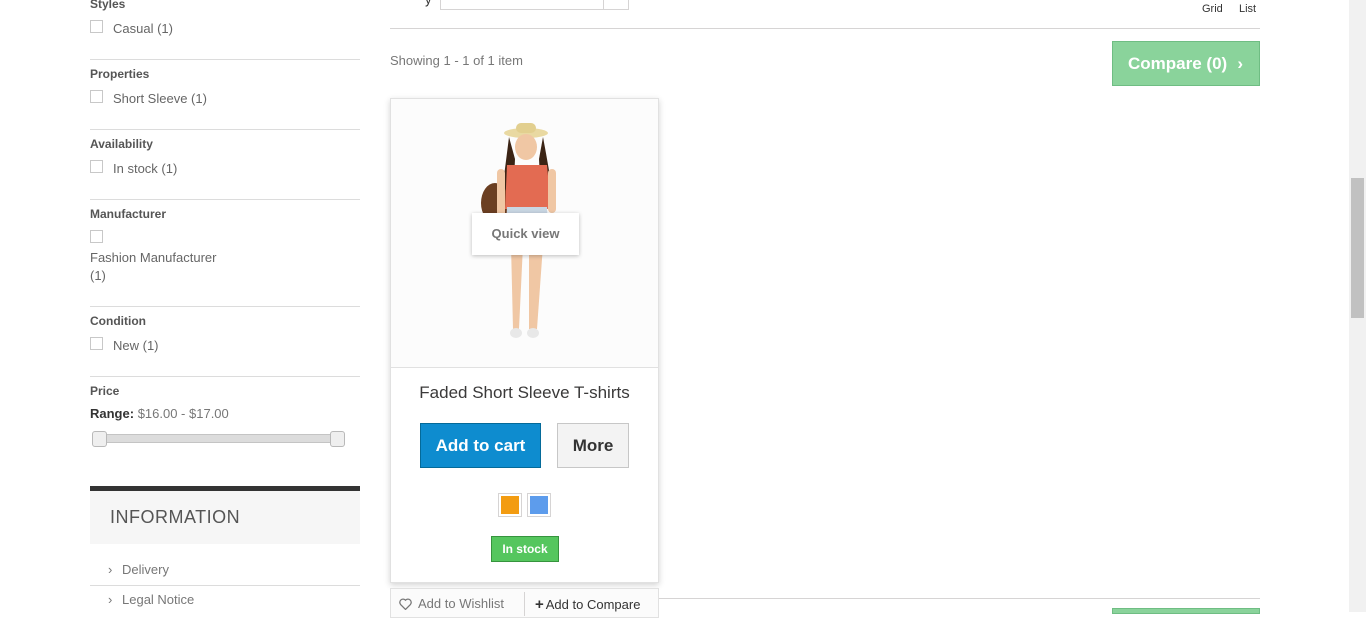 The image size is (1366, 618). I want to click on info-link-label: Delivery, so click(145, 569).